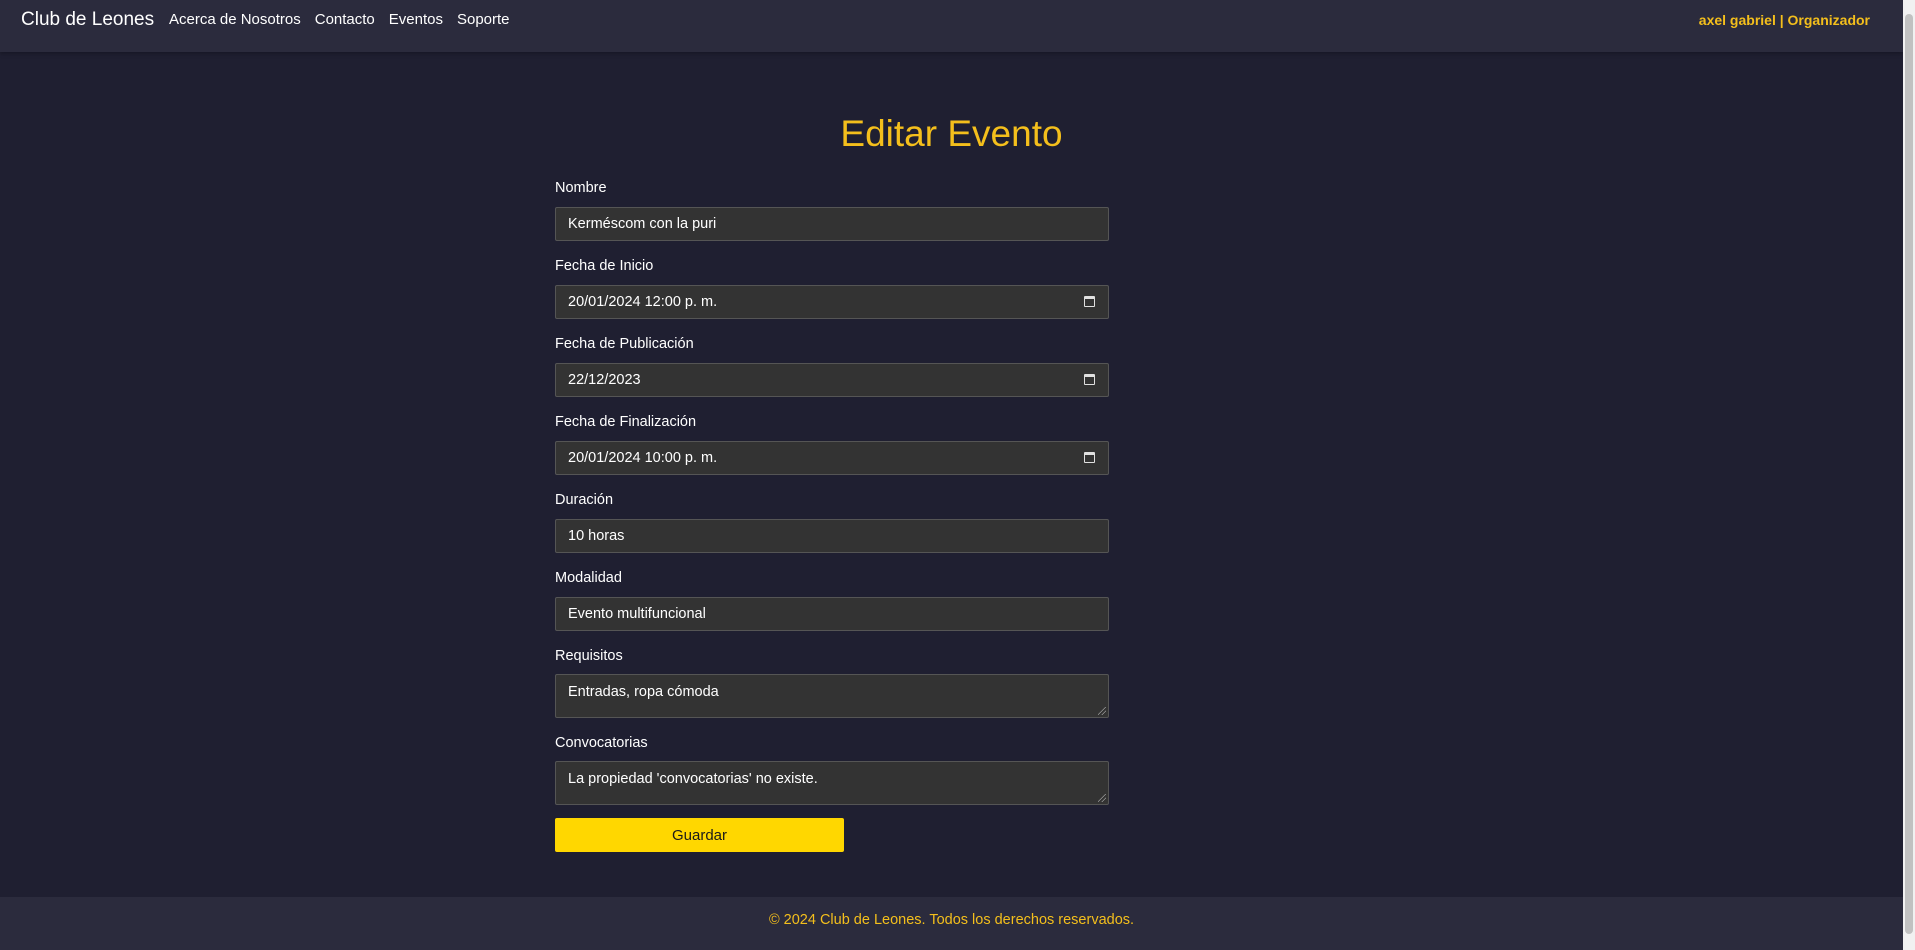  Describe the element at coordinates (642, 224) in the screenshot. I see `nombre-value: Kerméscom con la puri` at that location.